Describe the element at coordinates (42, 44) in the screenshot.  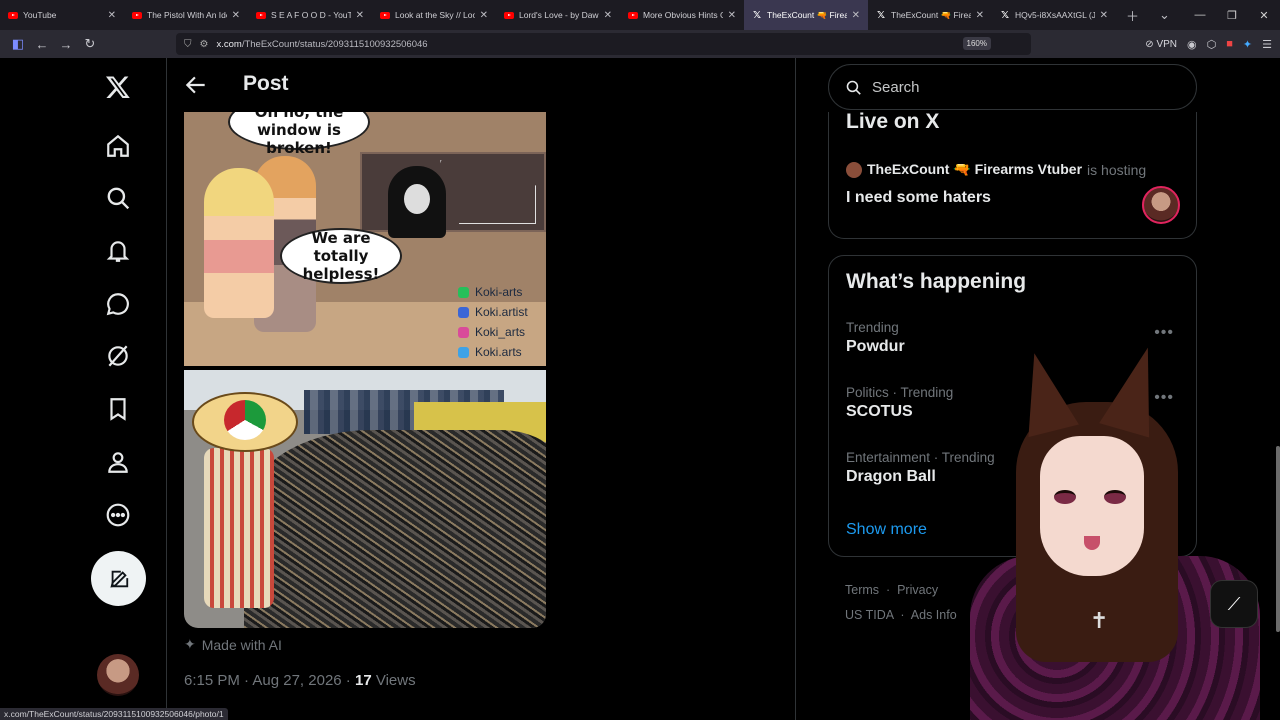
I see `back-nav-icon: ←` at that location.